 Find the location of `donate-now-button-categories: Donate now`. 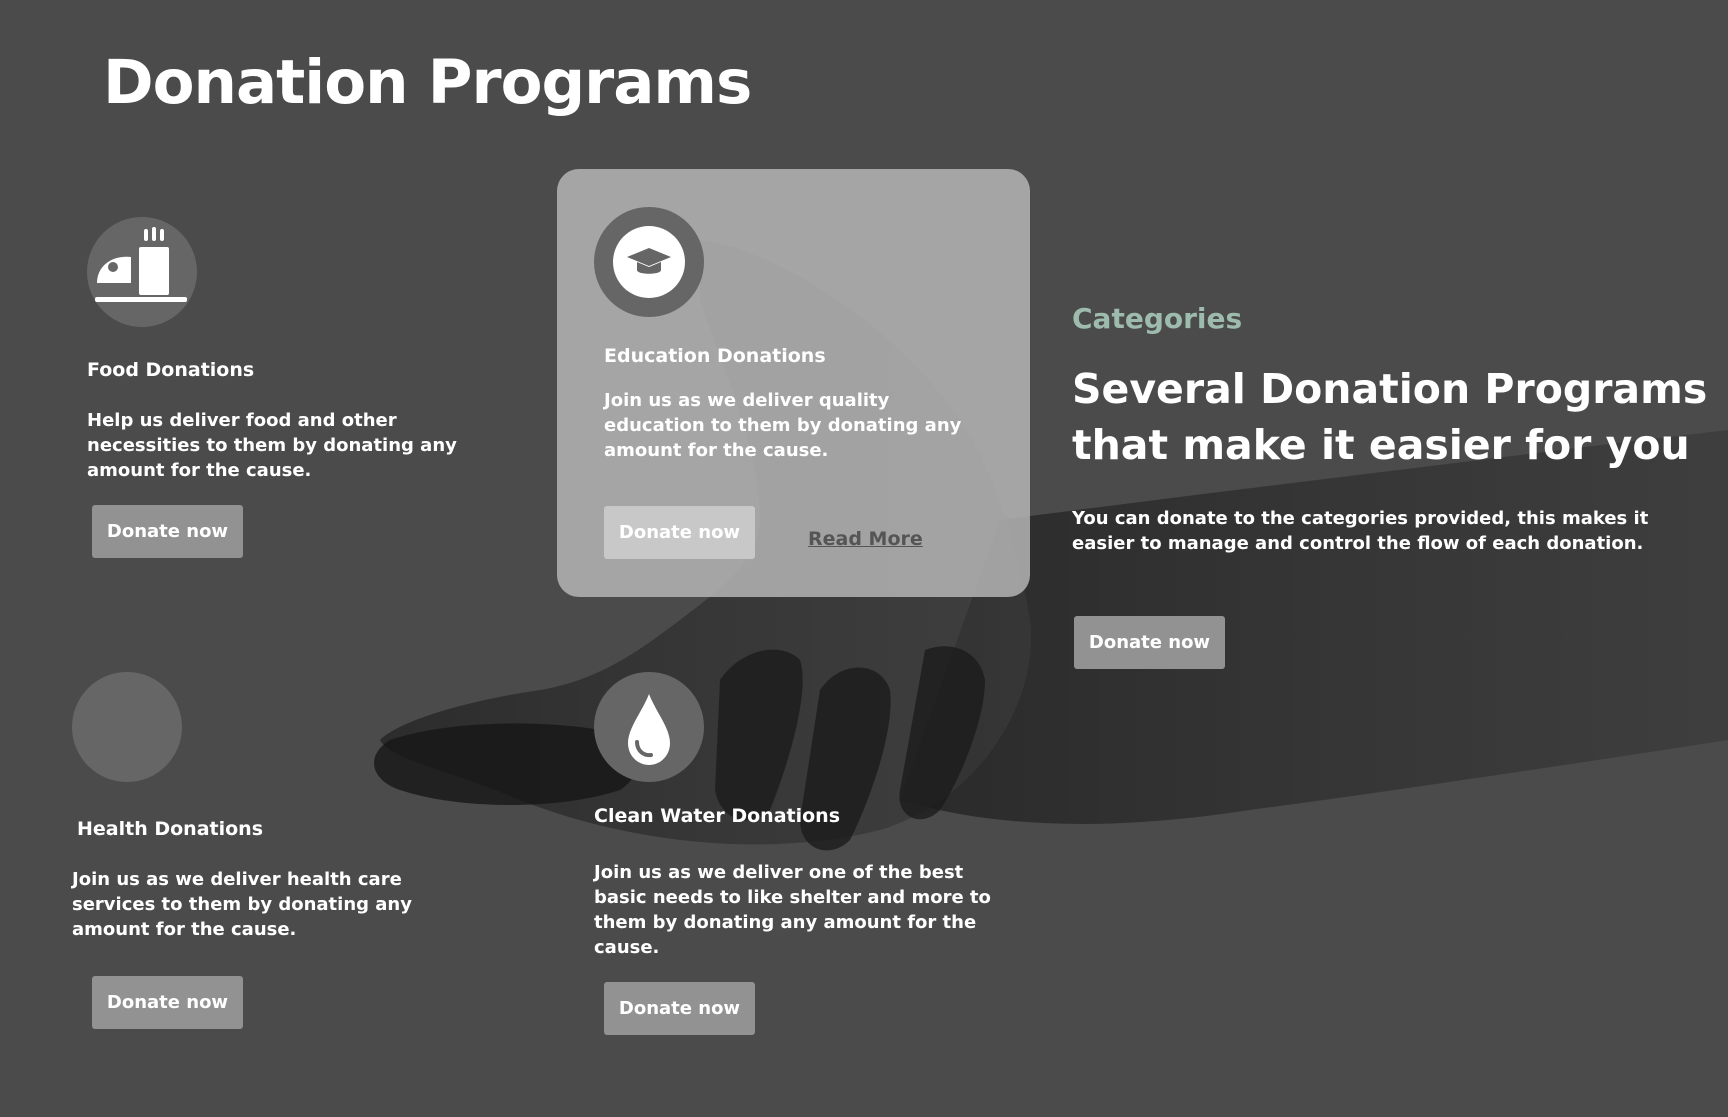

donate-now-button-categories: Donate now is located at coordinates (1149, 642).